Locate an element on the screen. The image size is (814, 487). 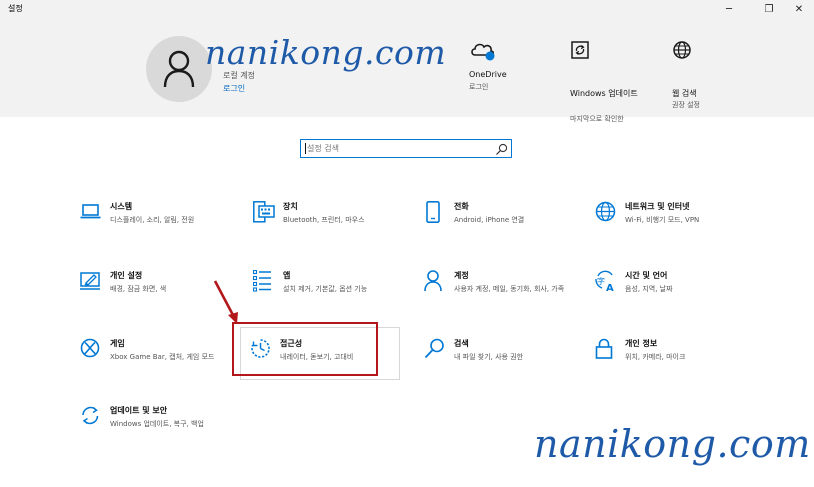
tile-title: 개인 설정 is located at coordinates (126, 275).